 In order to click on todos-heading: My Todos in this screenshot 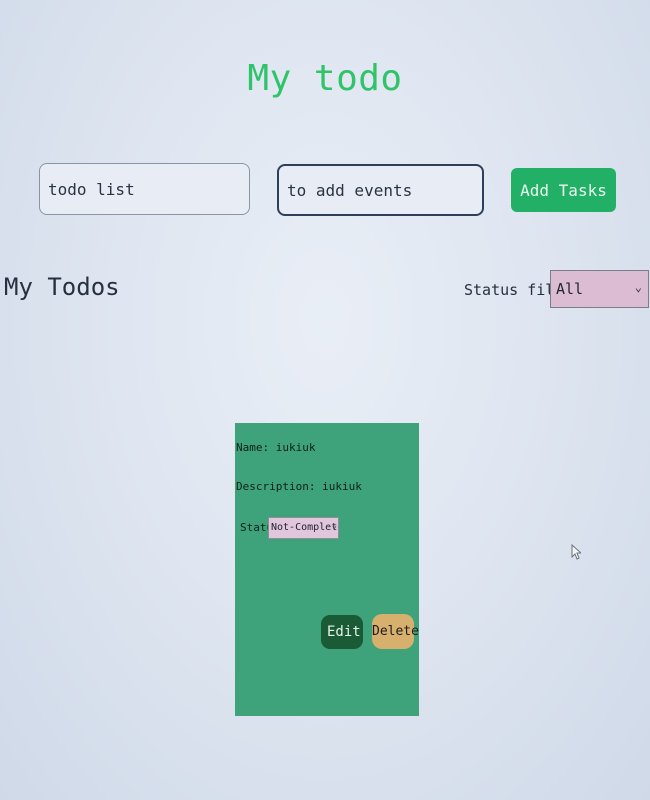, I will do `click(62, 287)`.